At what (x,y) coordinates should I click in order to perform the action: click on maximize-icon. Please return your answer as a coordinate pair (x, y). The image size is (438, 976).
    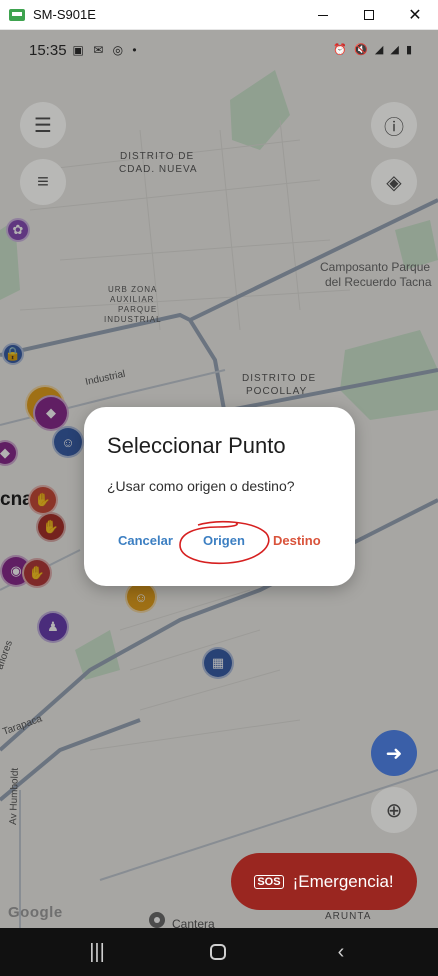
    Looking at the image, I should click on (369, 15).